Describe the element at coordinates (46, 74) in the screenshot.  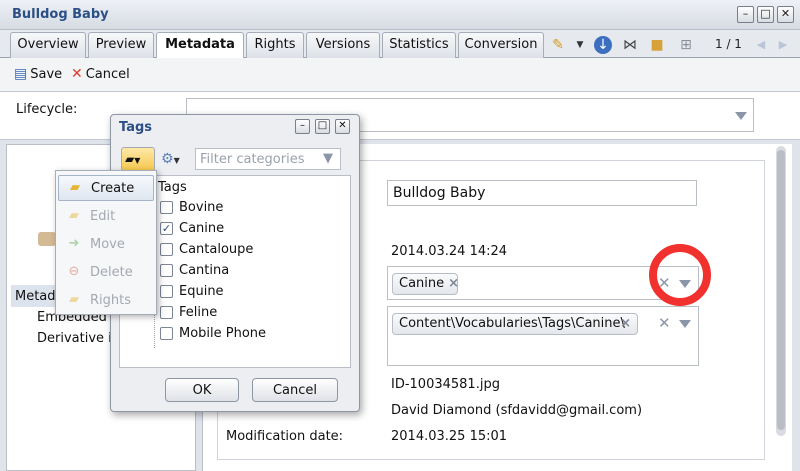
I see `save-label: Save` at that location.